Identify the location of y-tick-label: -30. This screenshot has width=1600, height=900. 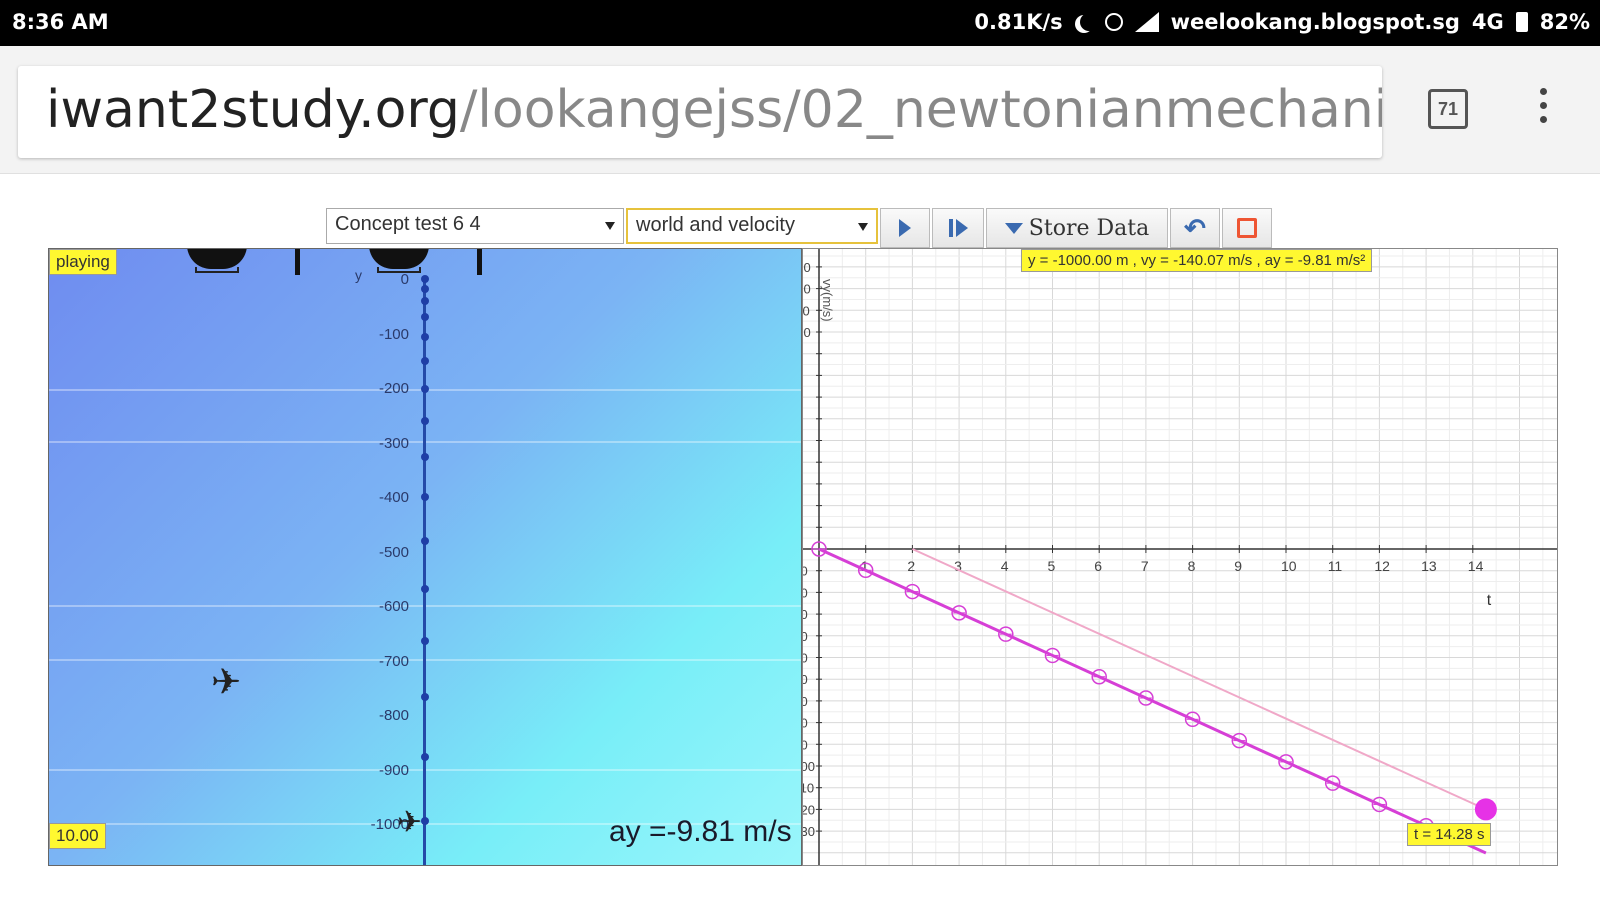
(805, 614).